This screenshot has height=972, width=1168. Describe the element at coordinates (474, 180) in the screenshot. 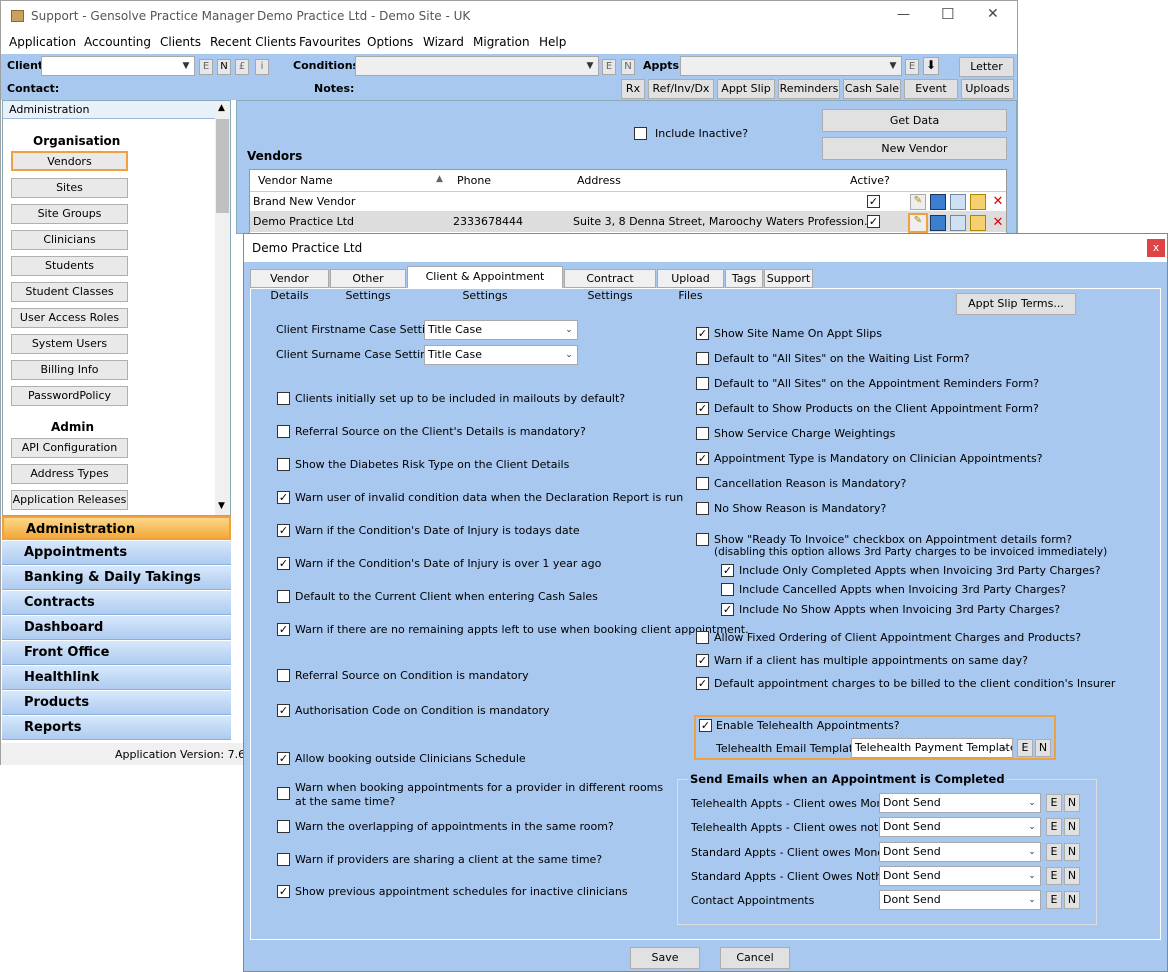

I see `column-phone: Phone` at that location.